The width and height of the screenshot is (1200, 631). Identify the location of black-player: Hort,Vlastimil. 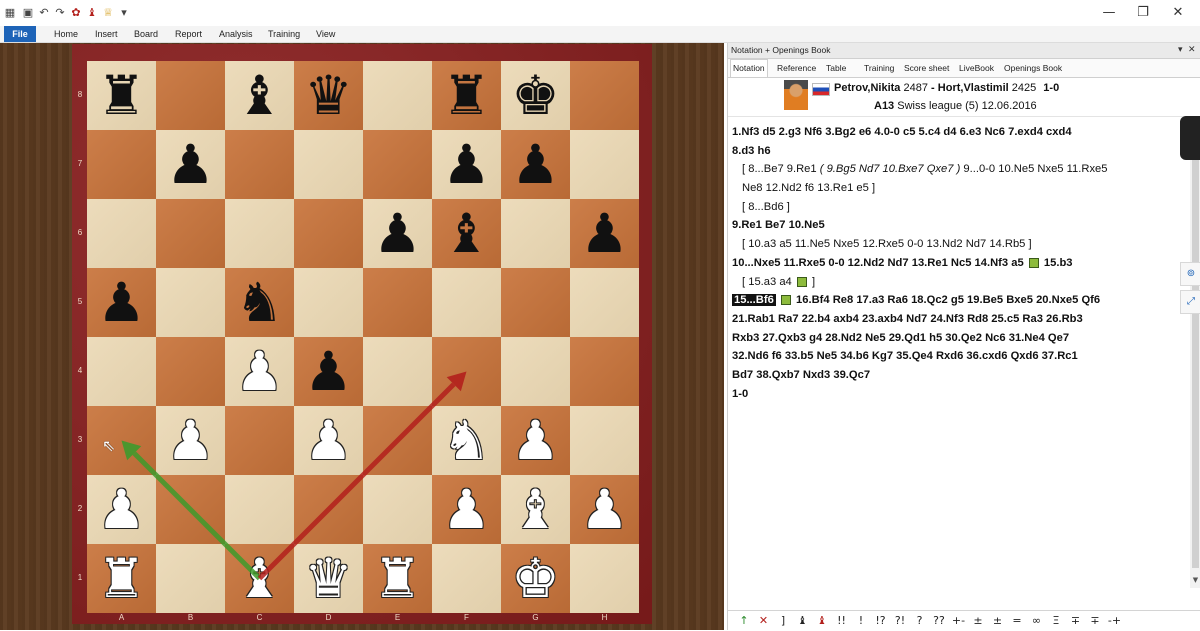
(973, 88).